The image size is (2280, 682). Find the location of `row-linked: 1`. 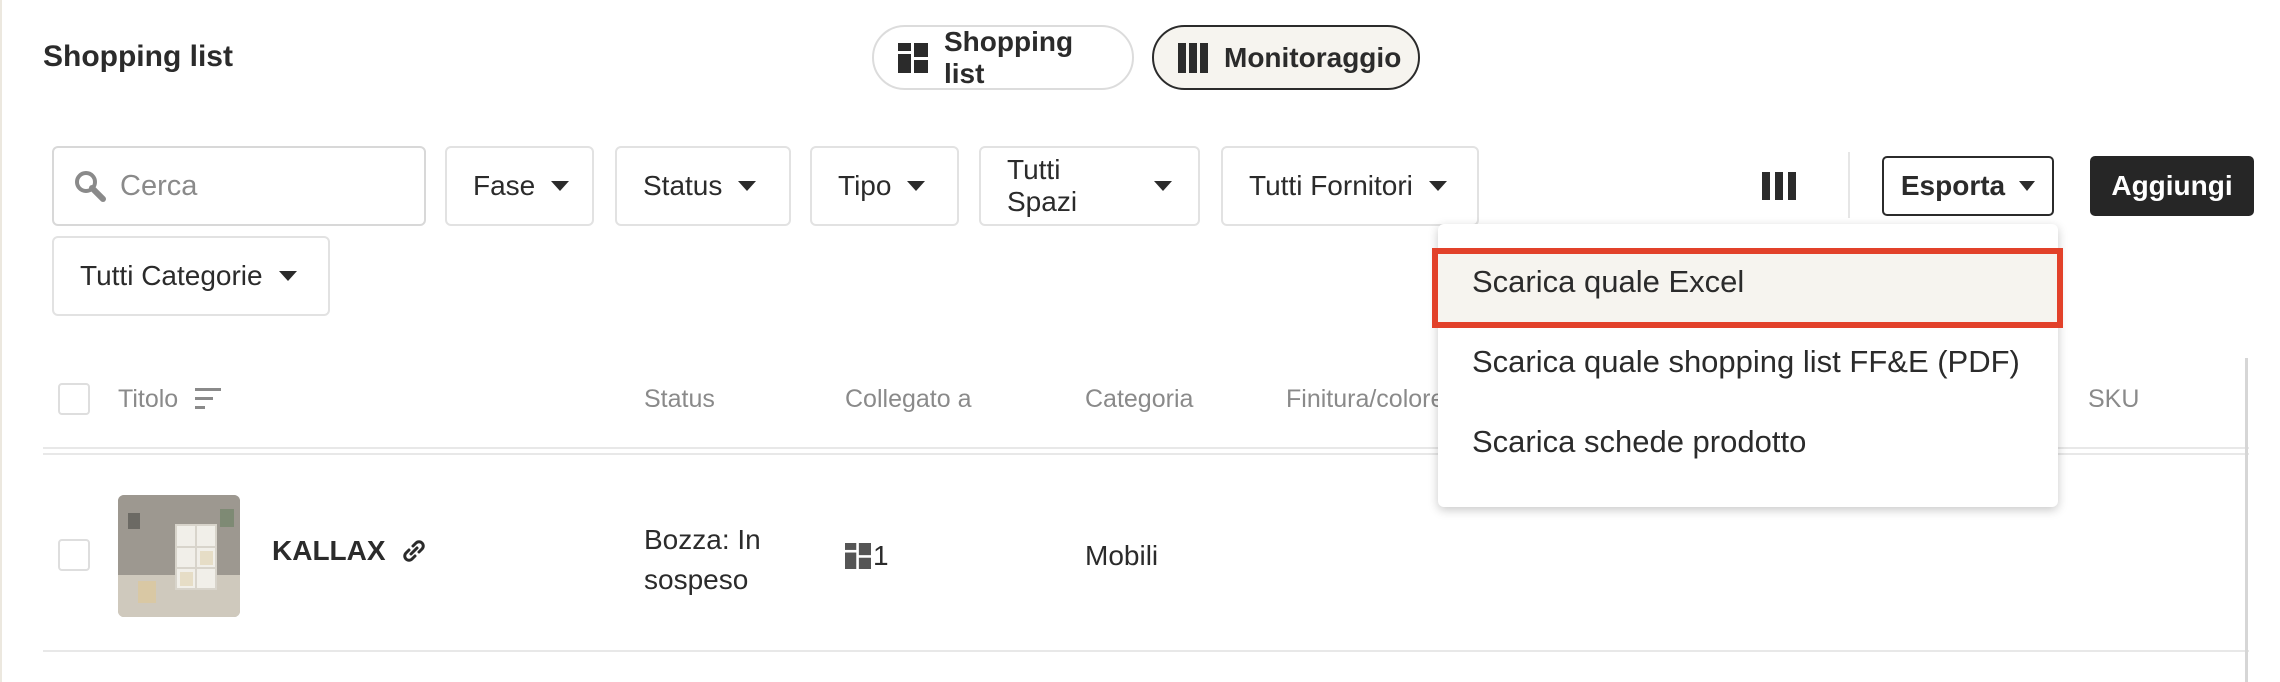

row-linked: 1 is located at coordinates (867, 556).